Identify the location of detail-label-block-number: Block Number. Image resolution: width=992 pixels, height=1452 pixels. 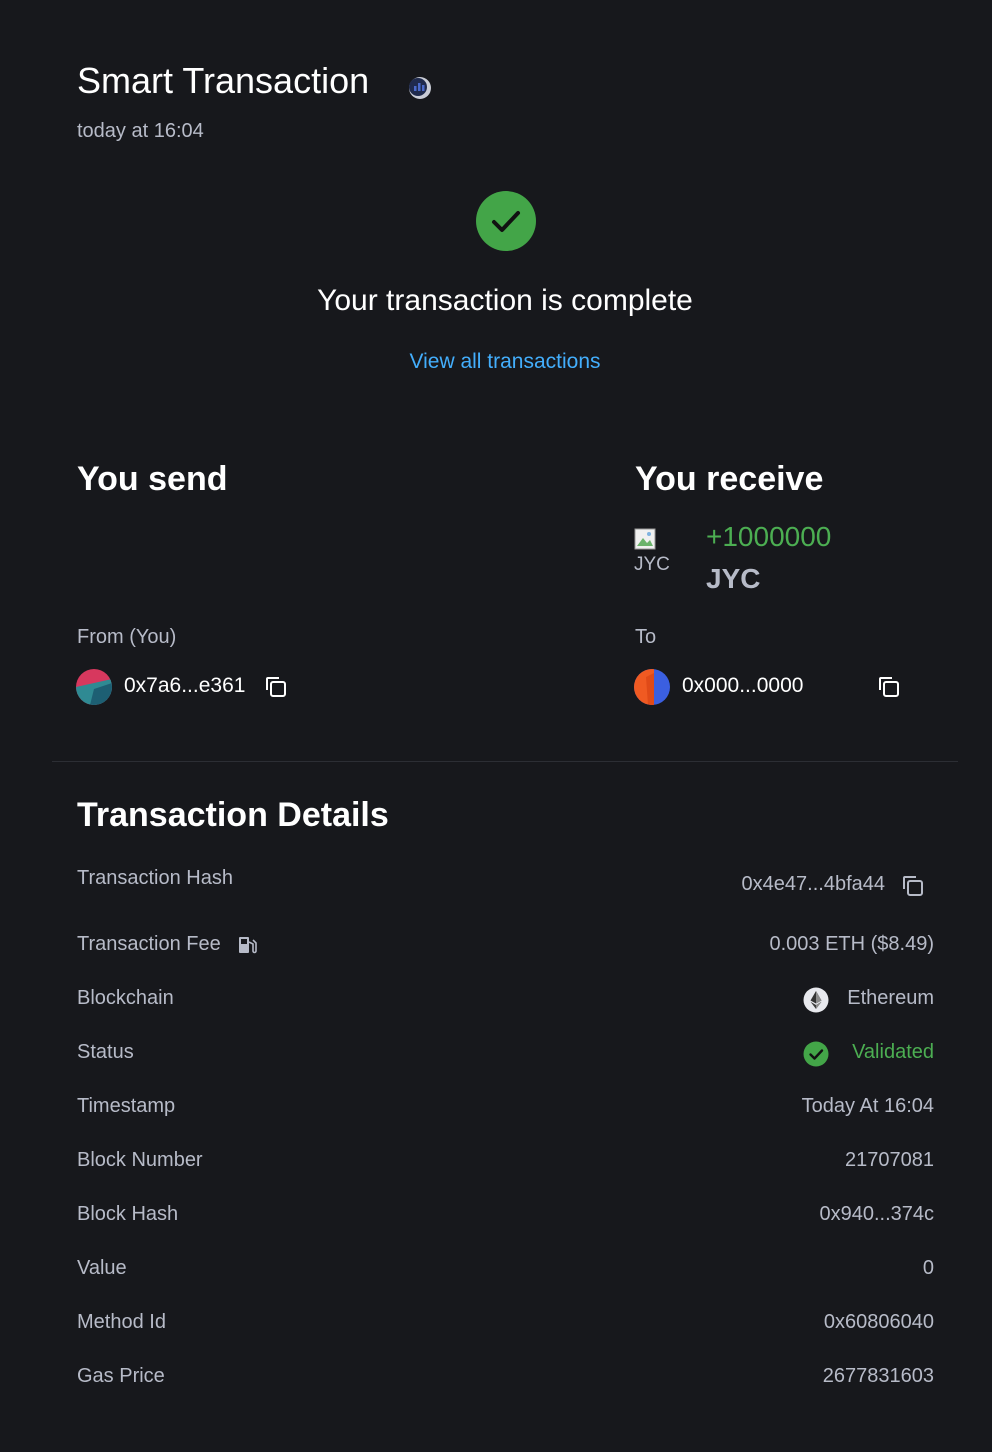
(140, 1160).